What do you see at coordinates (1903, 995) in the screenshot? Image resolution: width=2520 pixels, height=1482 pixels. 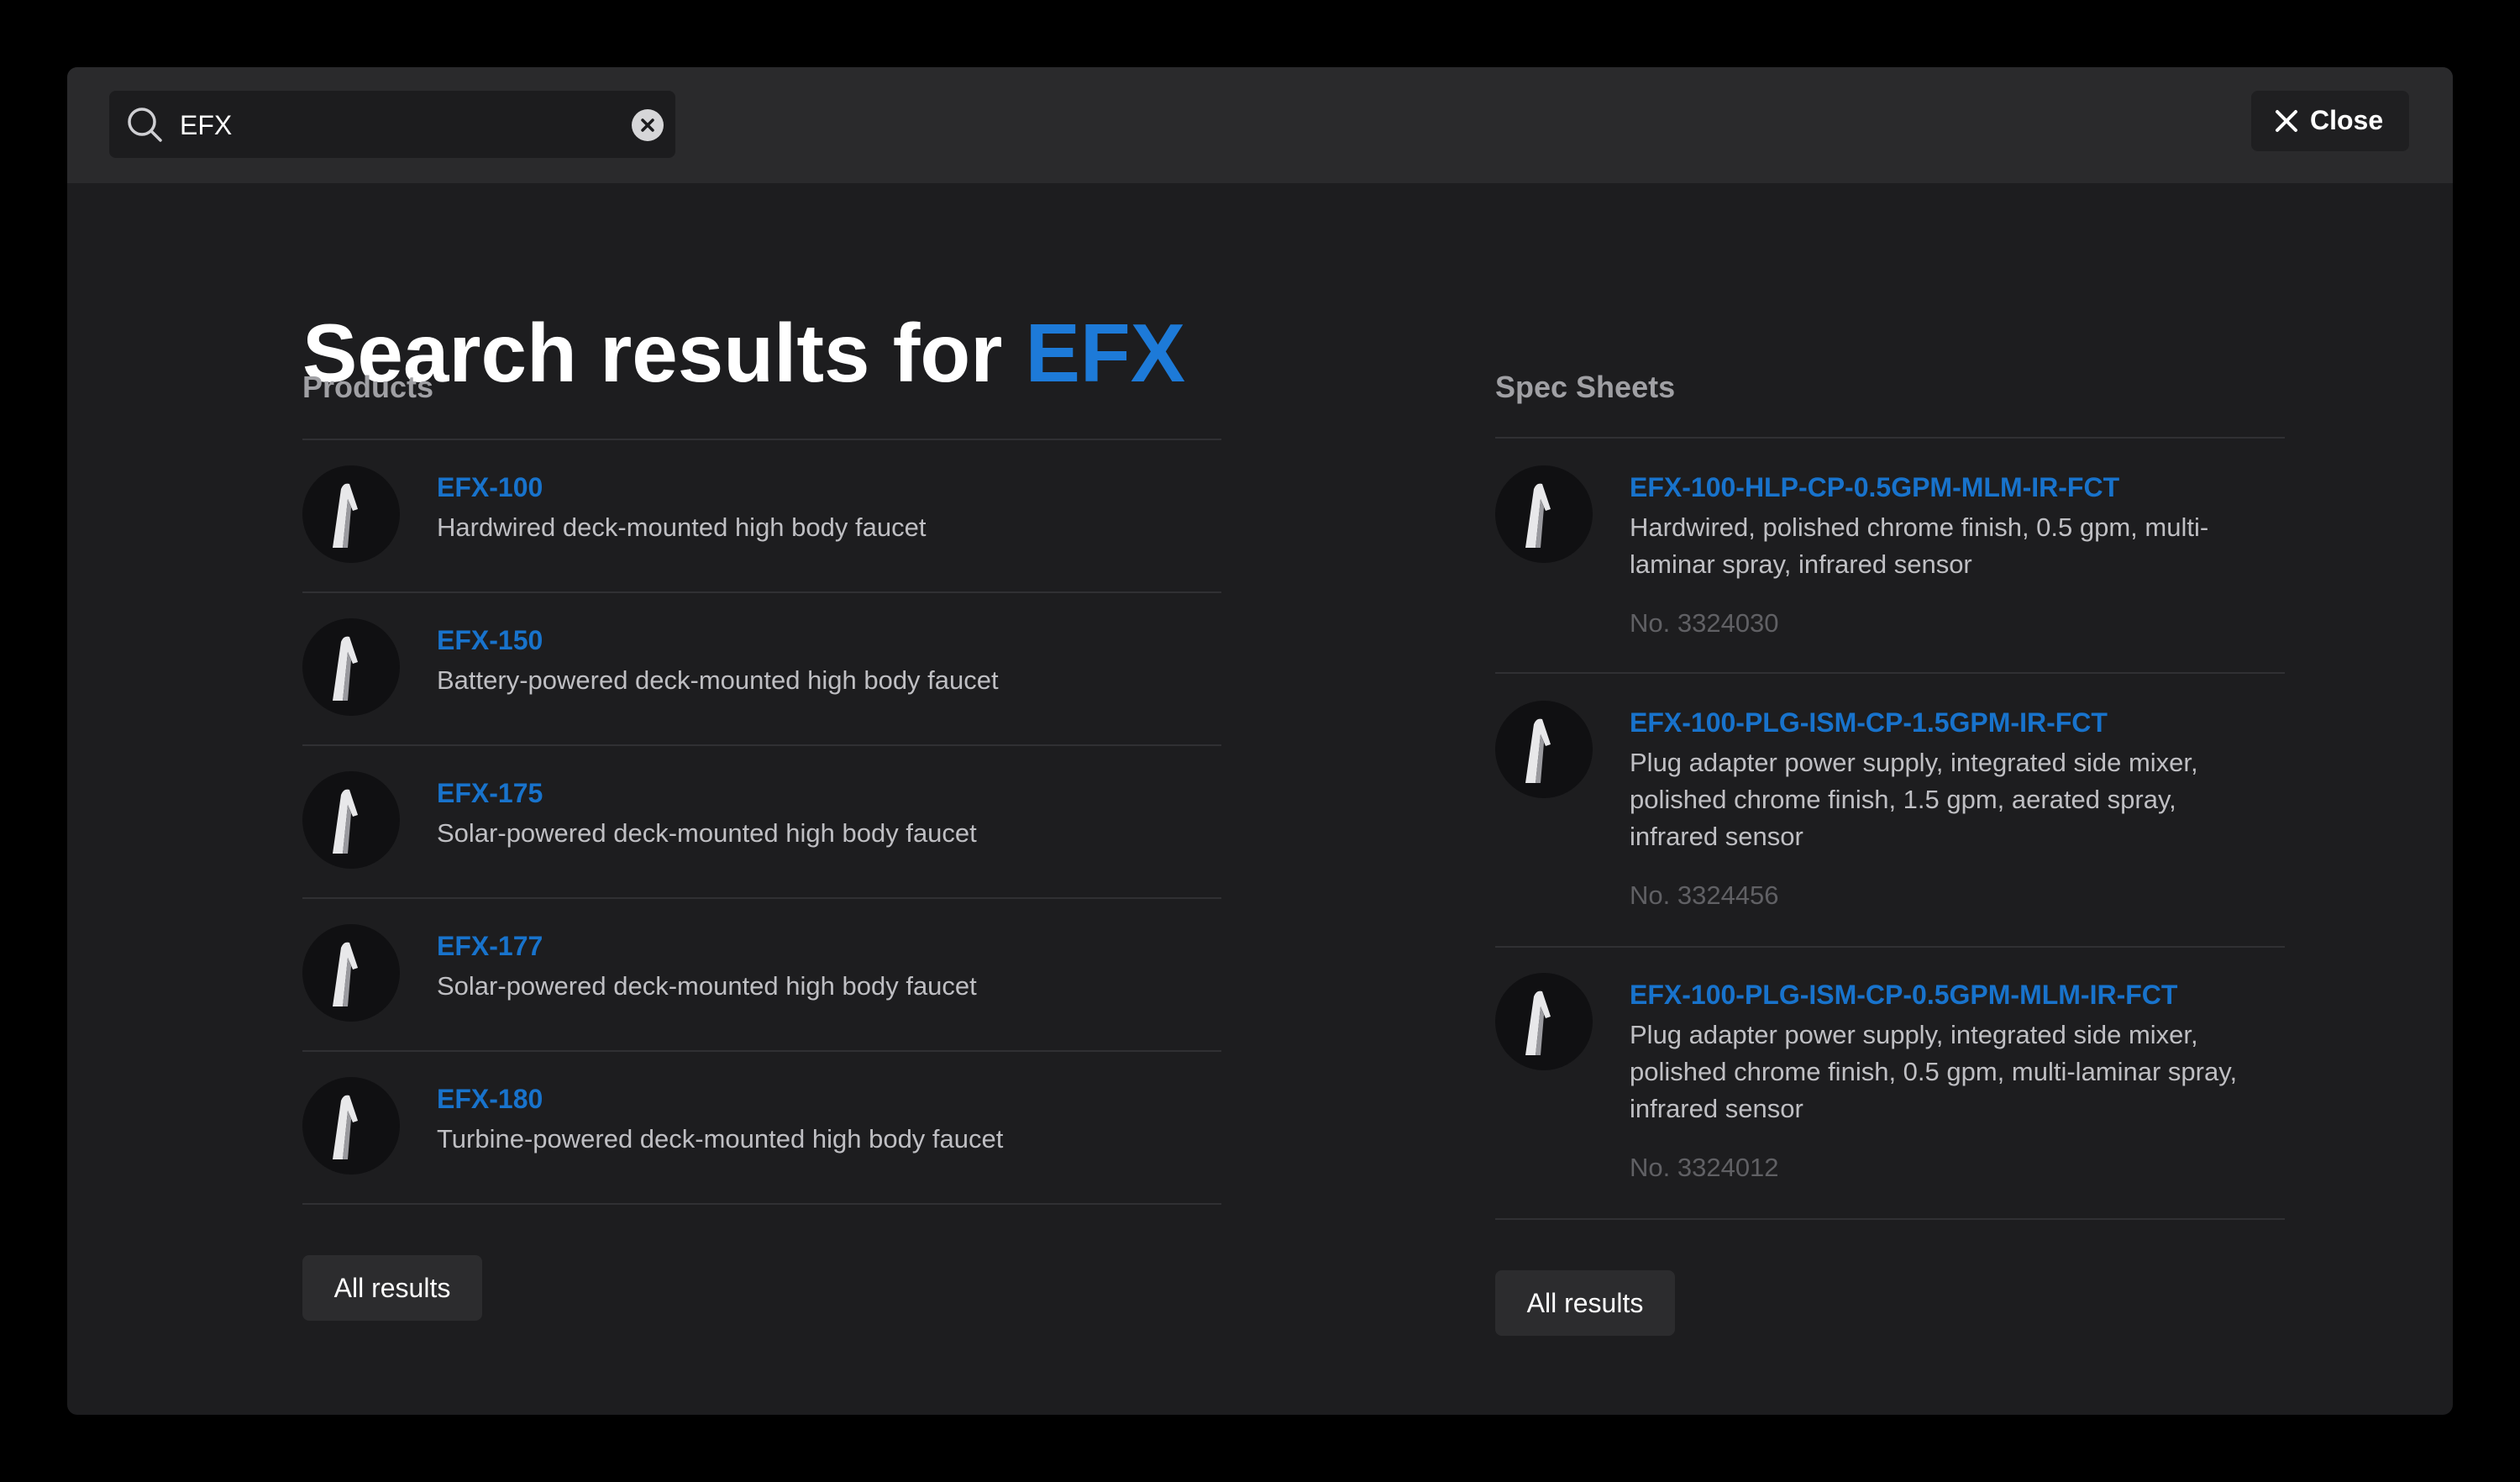 I see `spec-sheet-title: EFX-100-PLG-ISM-CP-0.5GPM-MLM-IR-FCT` at bounding box center [1903, 995].